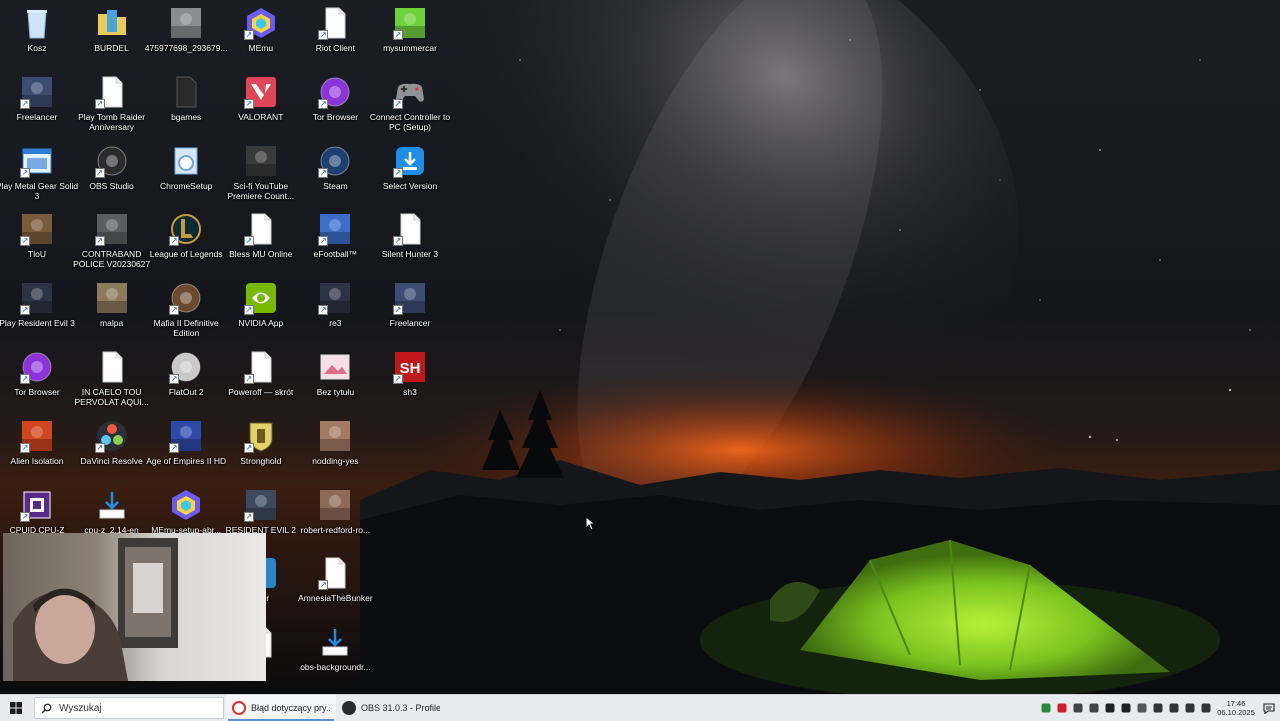 This screenshot has width=1280, height=721. What do you see at coordinates (112, 367) in the screenshot?
I see `blank-file-icon` at bounding box center [112, 367].